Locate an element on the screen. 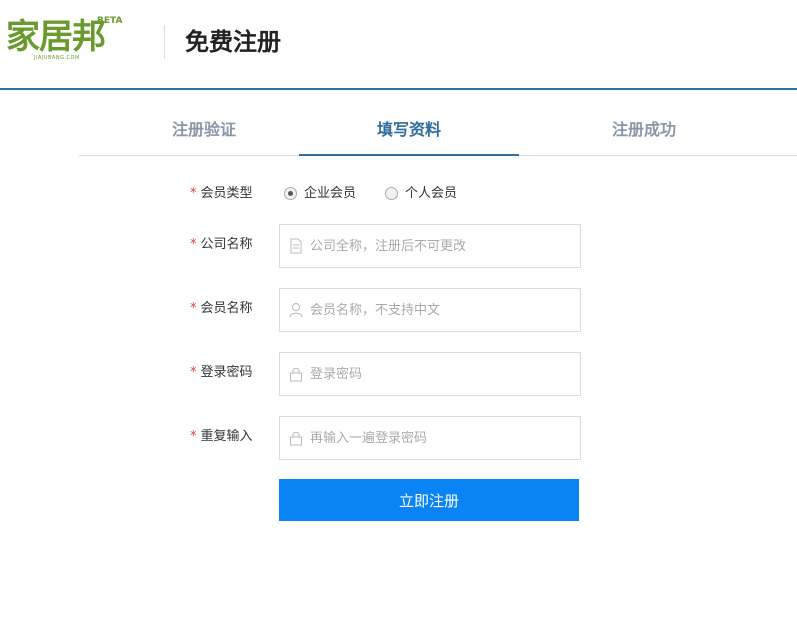  step-fill-info: 填写资料 is located at coordinates (409, 132).